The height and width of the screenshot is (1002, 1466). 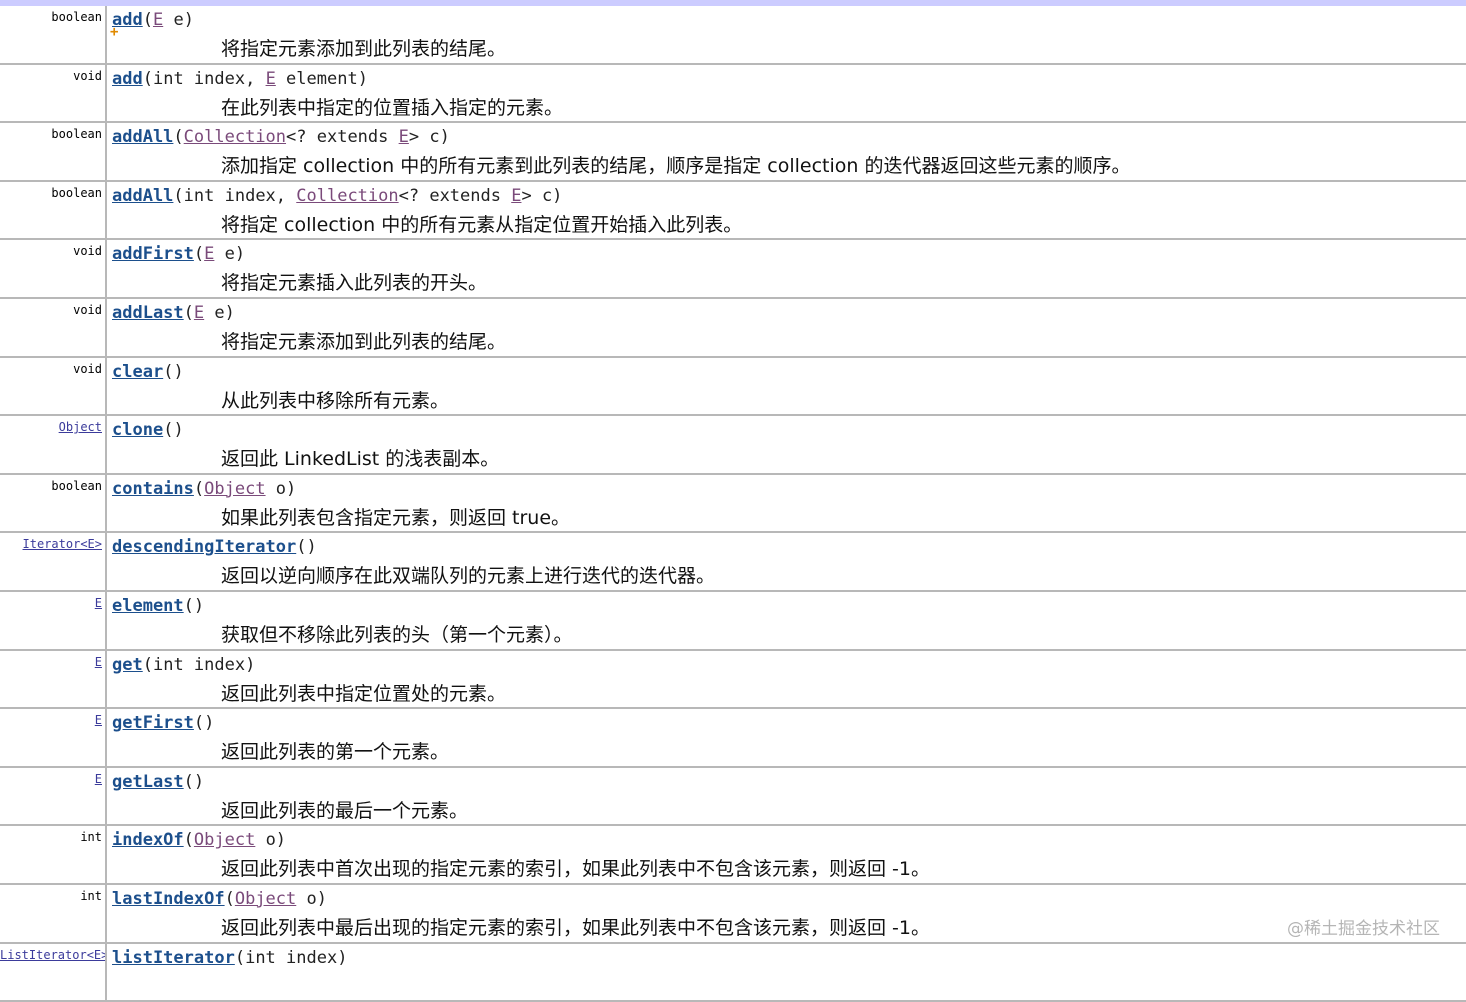 What do you see at coordinates (360, 457) in the screenshot?
I see `method-description: 返回此 LinkedList 的浅表副本。` at bounding box center [360, 457].